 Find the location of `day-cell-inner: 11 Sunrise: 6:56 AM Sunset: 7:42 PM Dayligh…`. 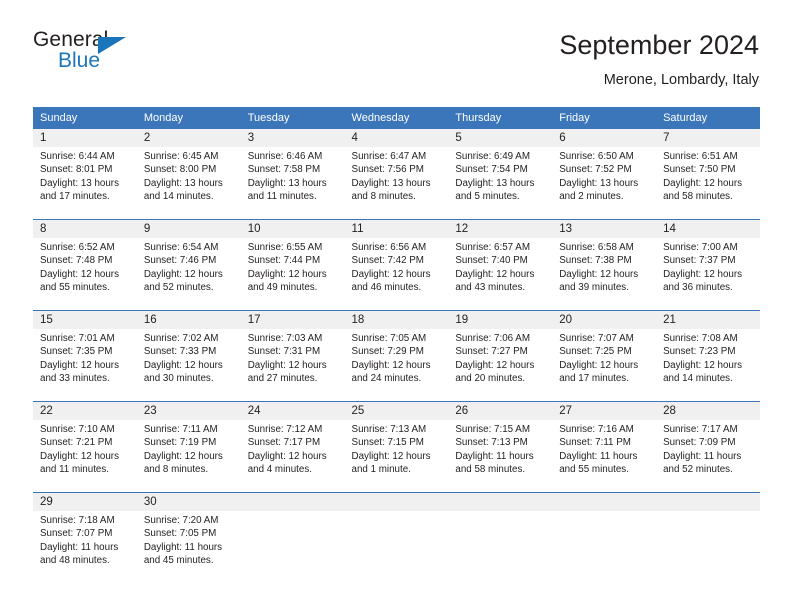

day-cell-inner: 11 Sunrise: 6:56 AM Sunset: 7:42 PM Dayligh… is located at coordinates (396, 265).